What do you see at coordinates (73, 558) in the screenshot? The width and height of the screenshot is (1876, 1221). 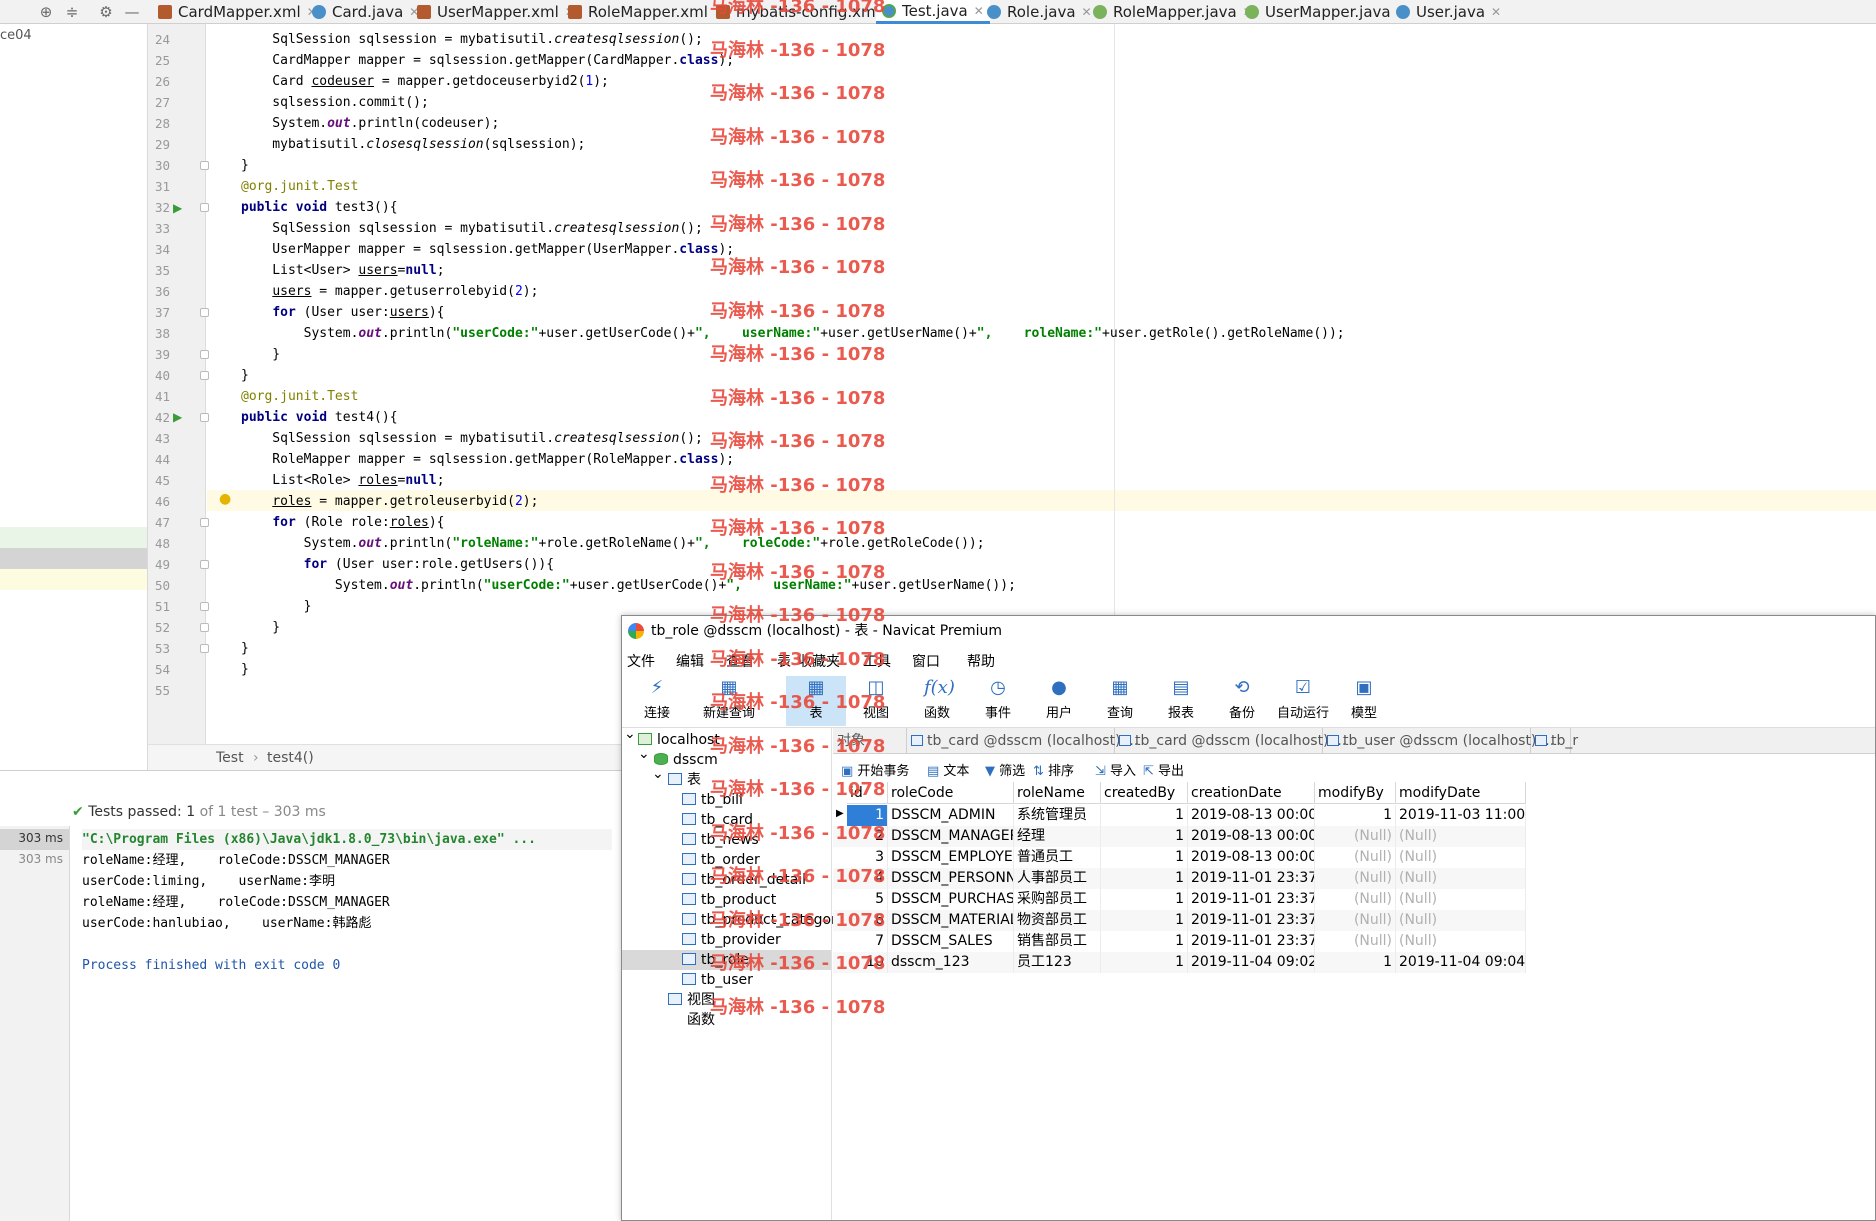 I see `tree-row-selected` at bounding box center [73, 558].